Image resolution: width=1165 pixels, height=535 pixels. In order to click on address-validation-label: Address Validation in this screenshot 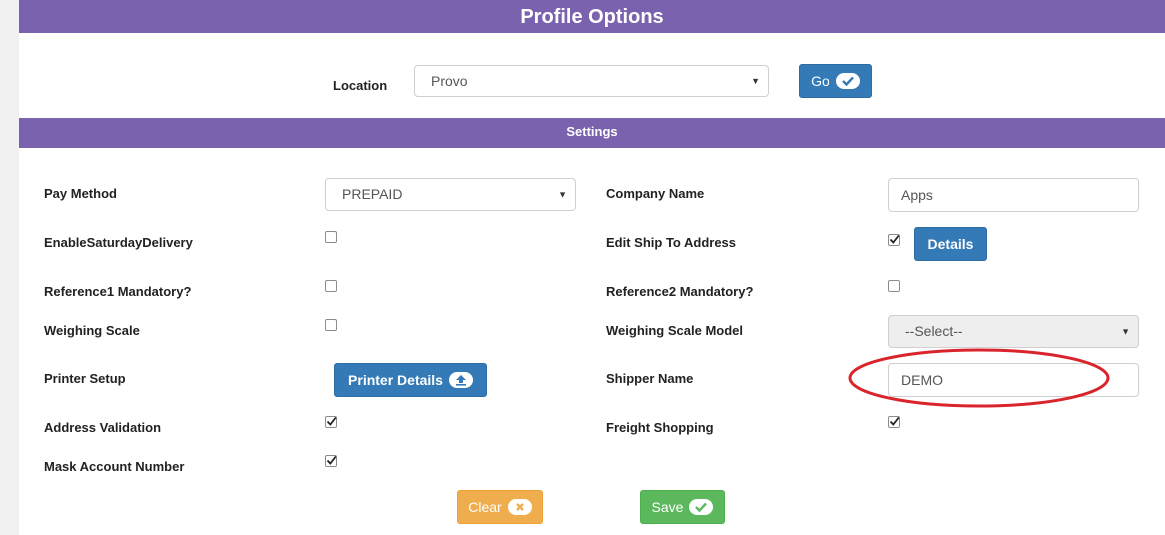, I will do `click(103, 427)`.